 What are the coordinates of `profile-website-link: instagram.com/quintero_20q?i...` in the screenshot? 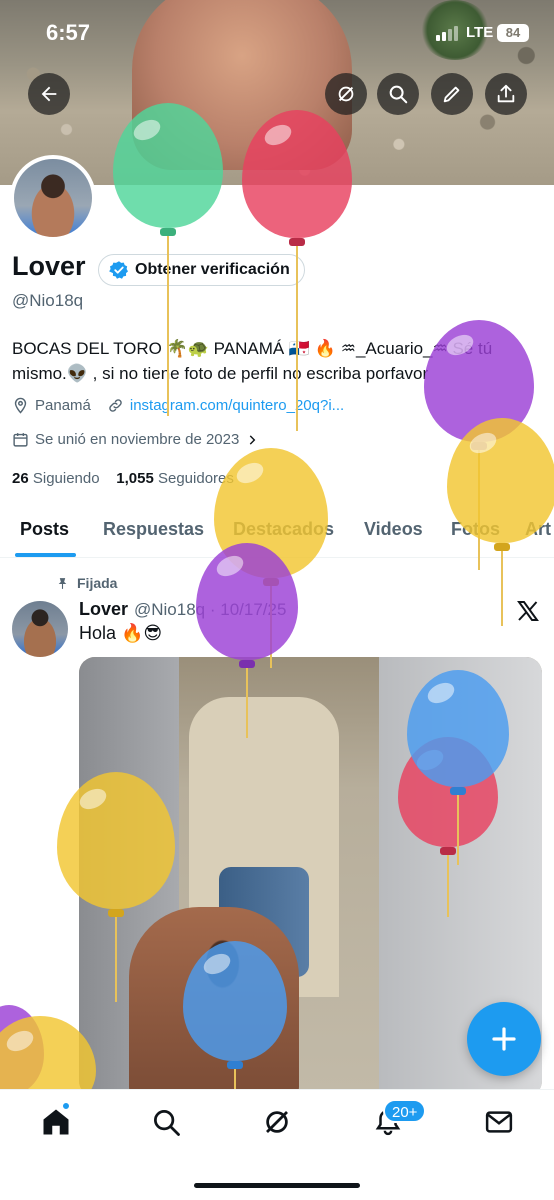 It's located at (237, 405).